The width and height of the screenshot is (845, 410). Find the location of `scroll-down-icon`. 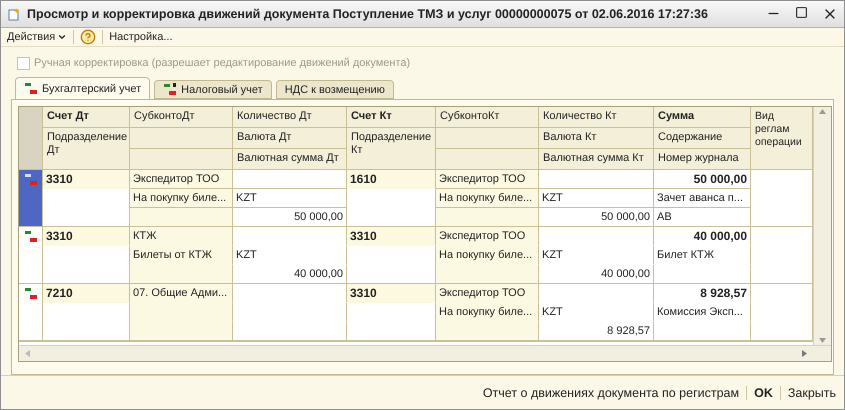

scroll-down-icon is located at coordinates (822, 341).